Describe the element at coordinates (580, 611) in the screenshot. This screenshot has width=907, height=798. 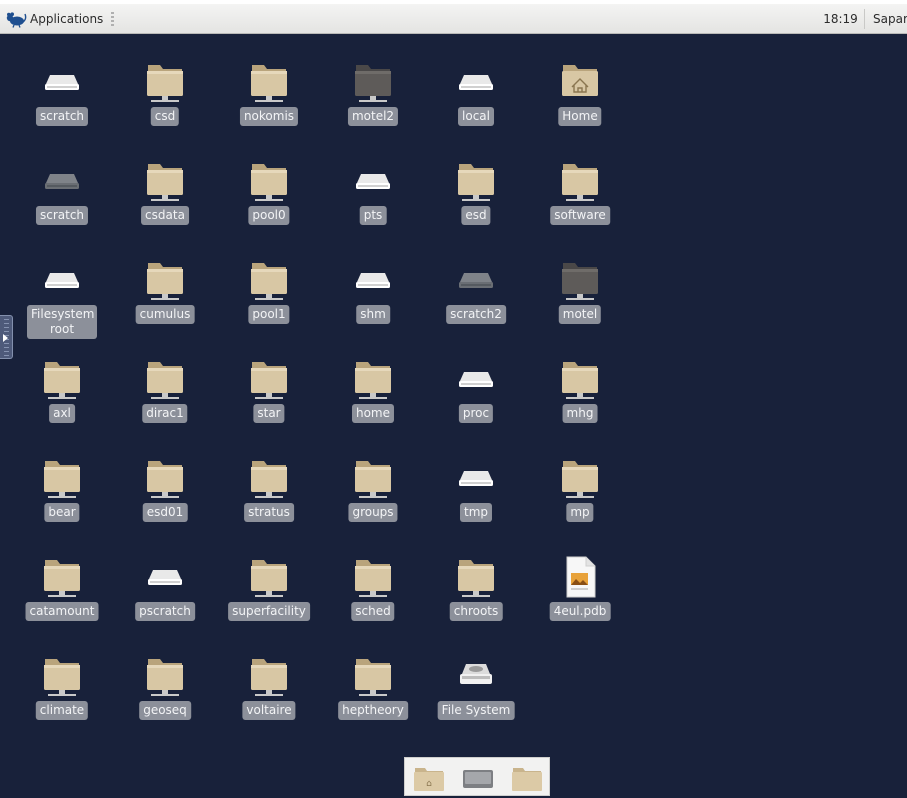
I see `desktop-icon-label: 4eul.pdb` at that location.